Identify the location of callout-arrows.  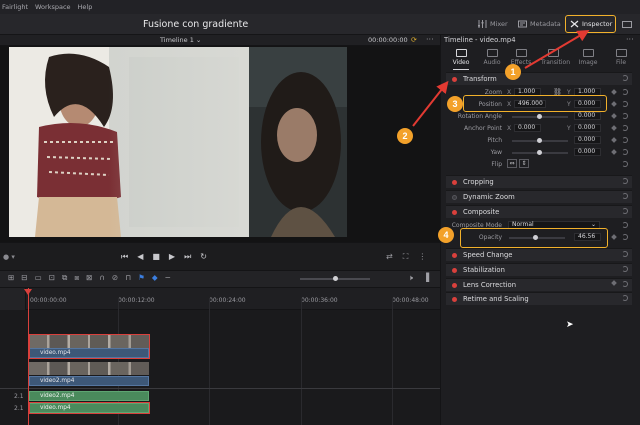
(501, 78).